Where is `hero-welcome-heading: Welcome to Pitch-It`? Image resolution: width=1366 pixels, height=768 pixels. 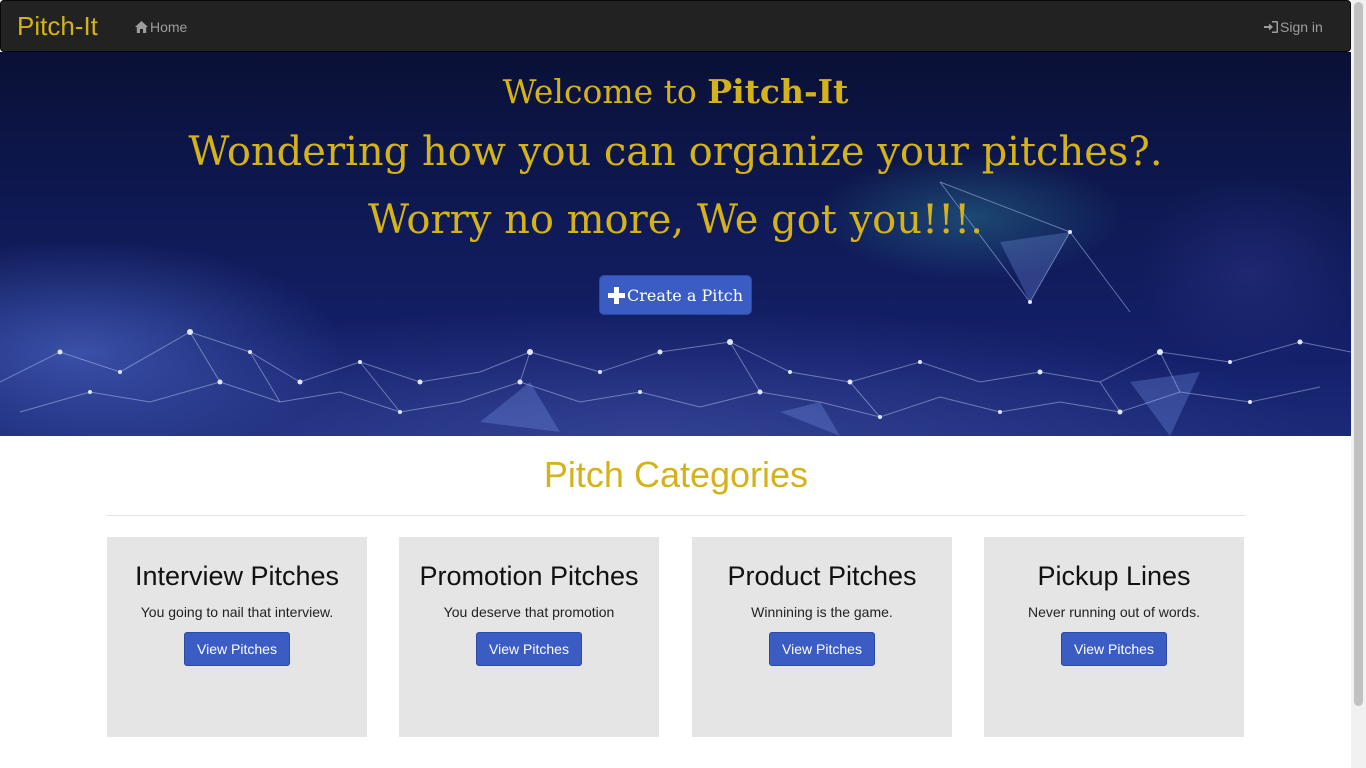 hero-welcome-heading: Welcome to Pitch-It is located at coordinates (675, 92).